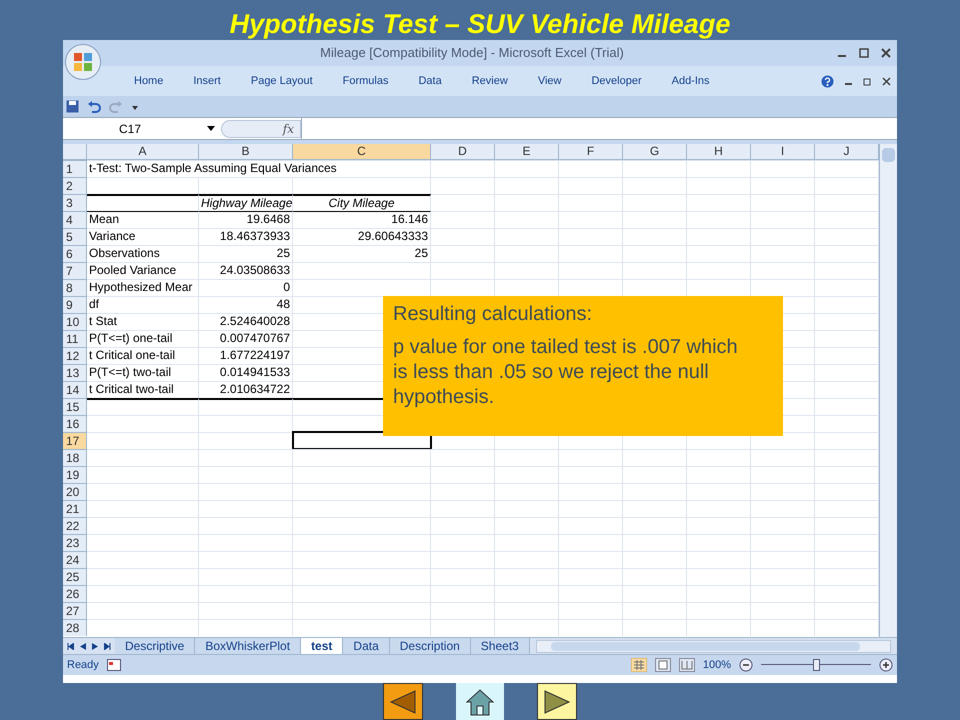  Describe the element at coordinates (430, 646) in the screenshot. I see `sheet-tab: Description` at that location.